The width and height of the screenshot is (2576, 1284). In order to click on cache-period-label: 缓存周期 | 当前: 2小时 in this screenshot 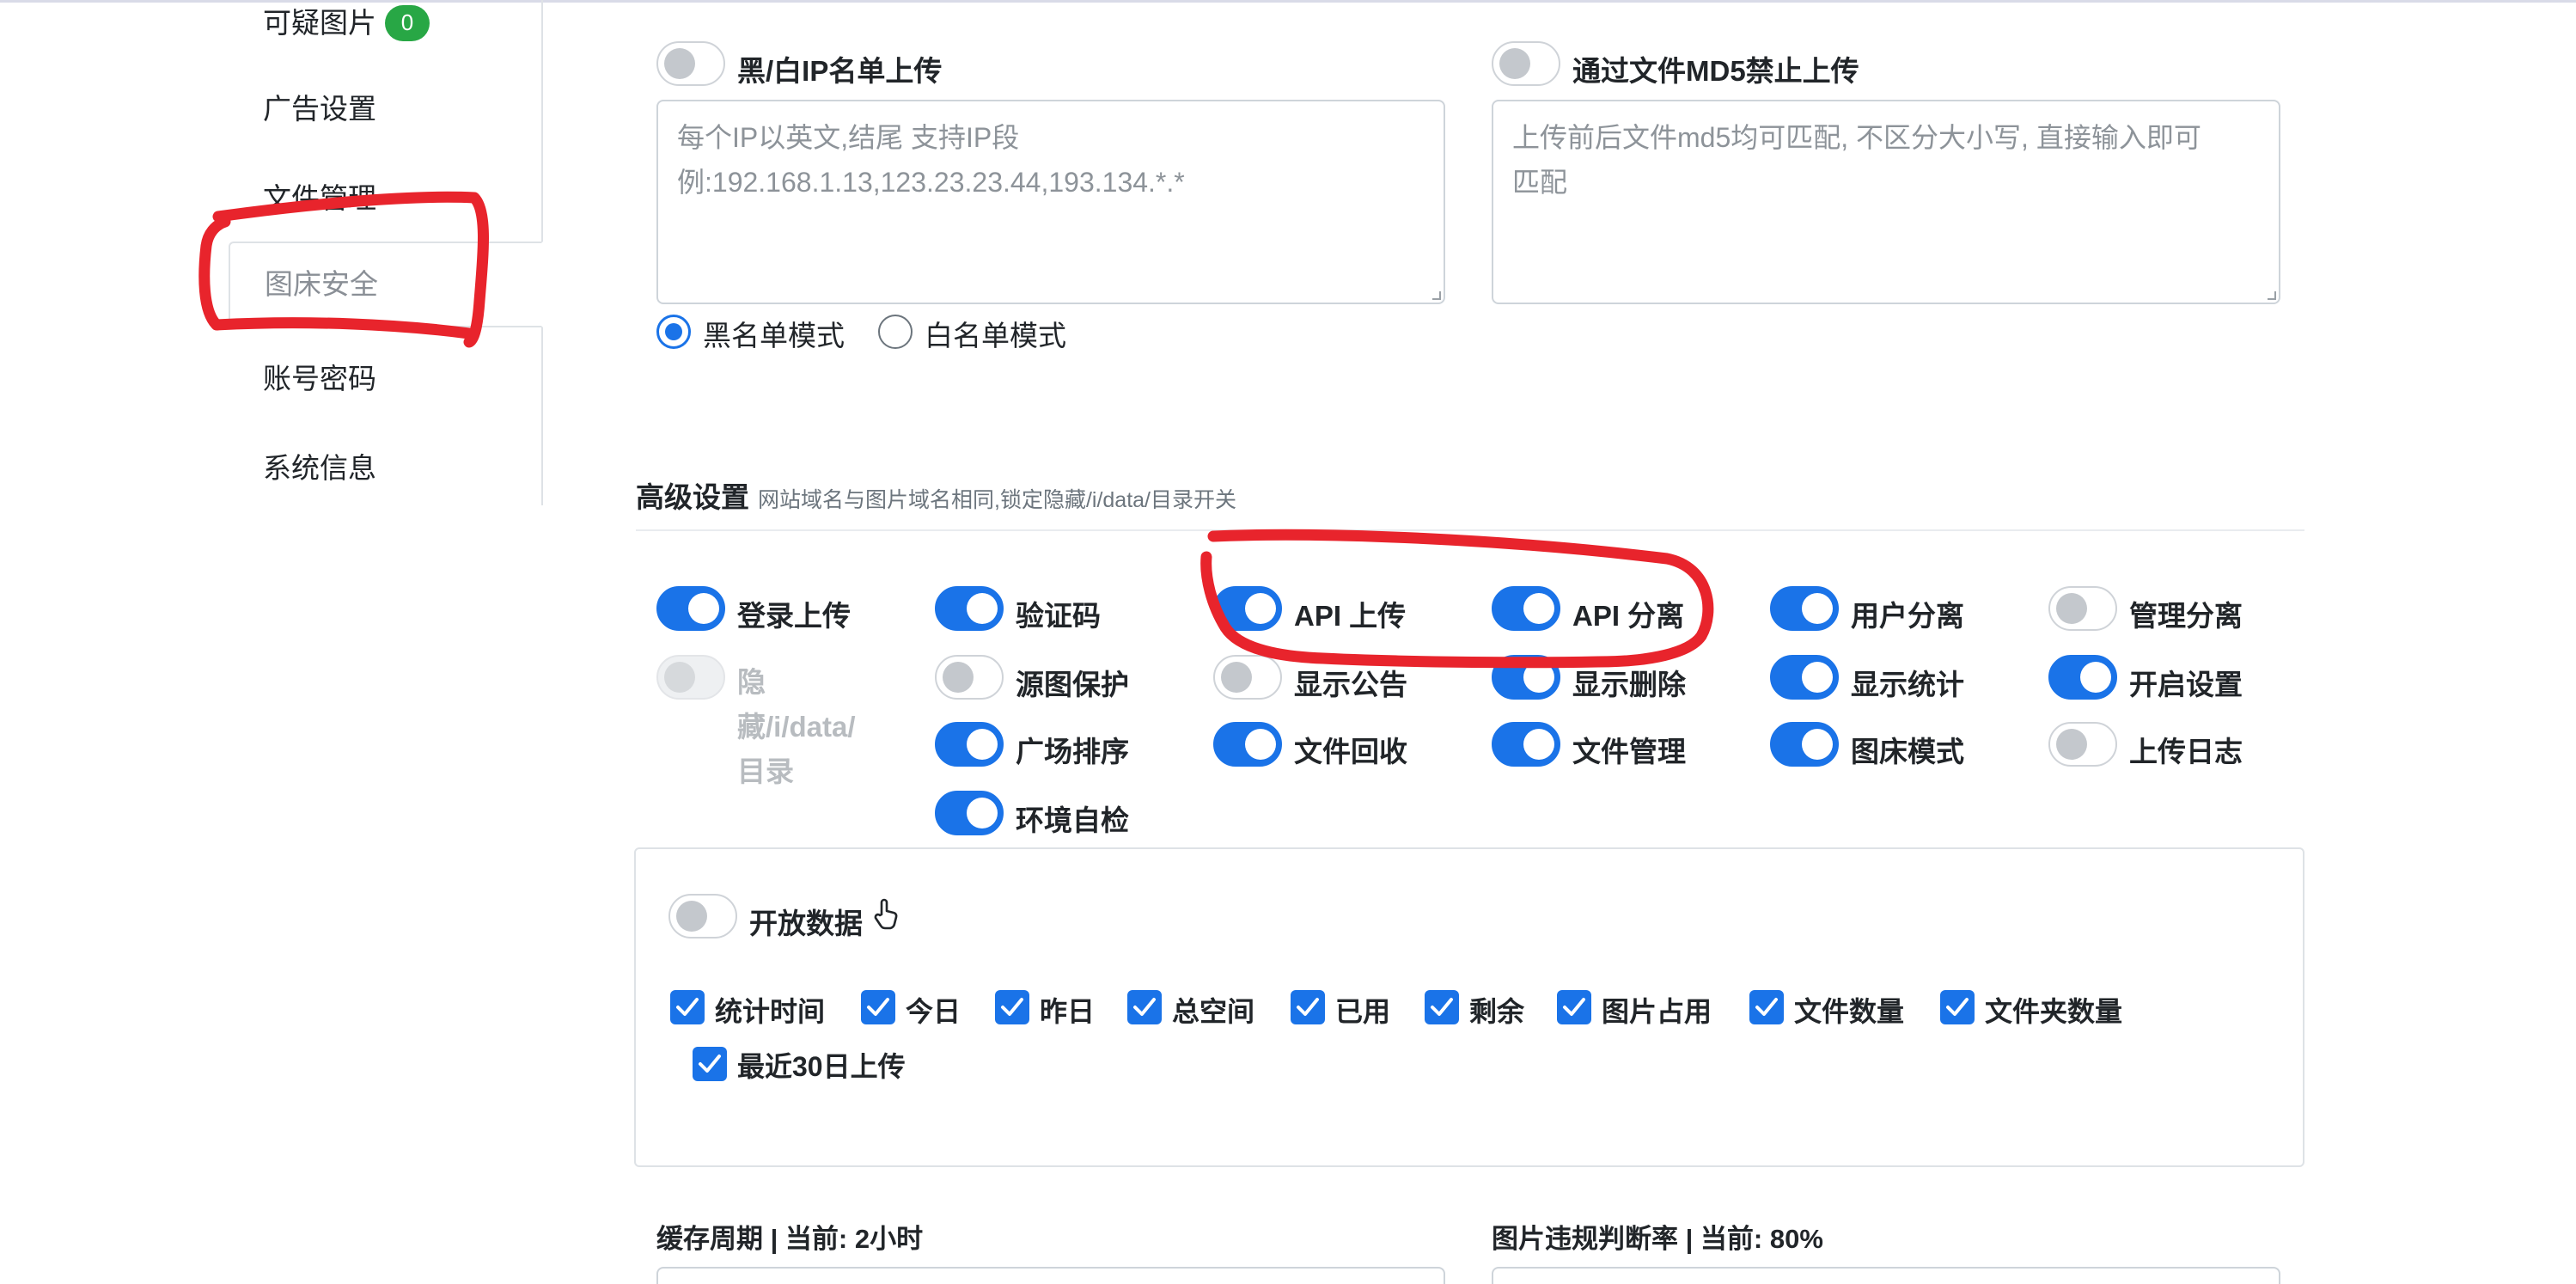, I will do `click(790, 1239)`.